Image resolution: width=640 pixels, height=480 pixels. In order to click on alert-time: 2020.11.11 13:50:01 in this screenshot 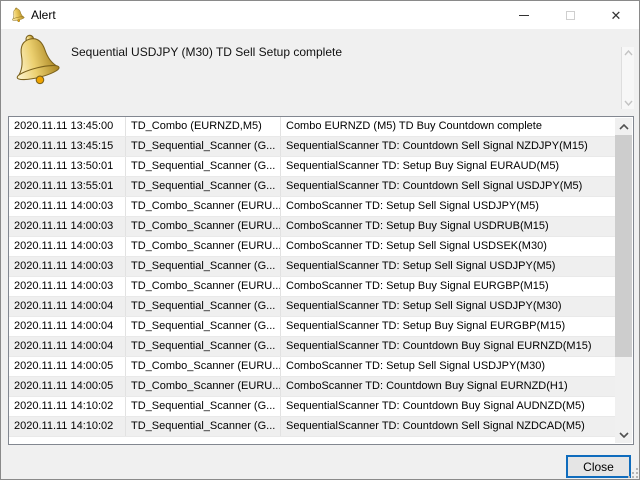, I will do `click(67, 166)`.